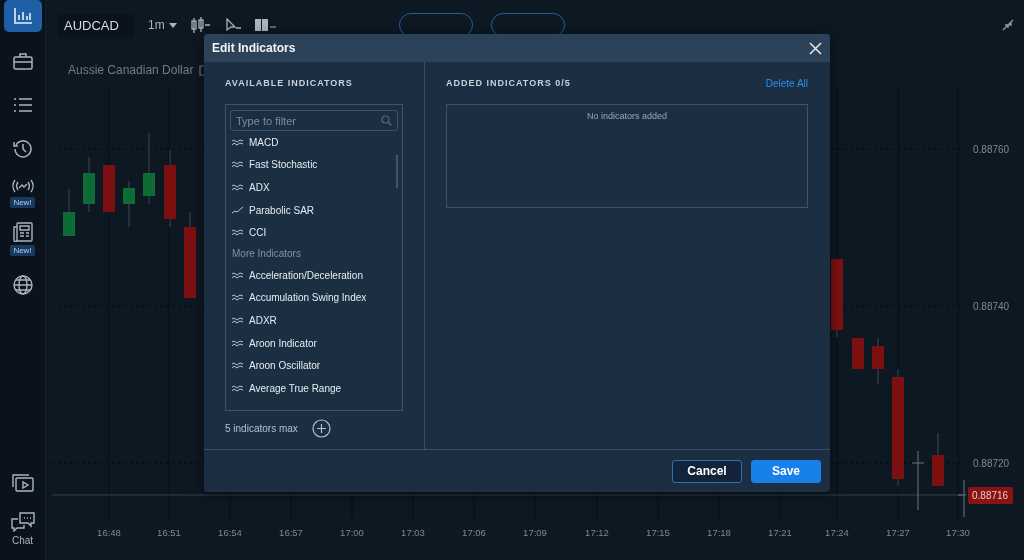 The image size is (1024, 560). I want to click on price-label: 0.88740, so click(991, 306).